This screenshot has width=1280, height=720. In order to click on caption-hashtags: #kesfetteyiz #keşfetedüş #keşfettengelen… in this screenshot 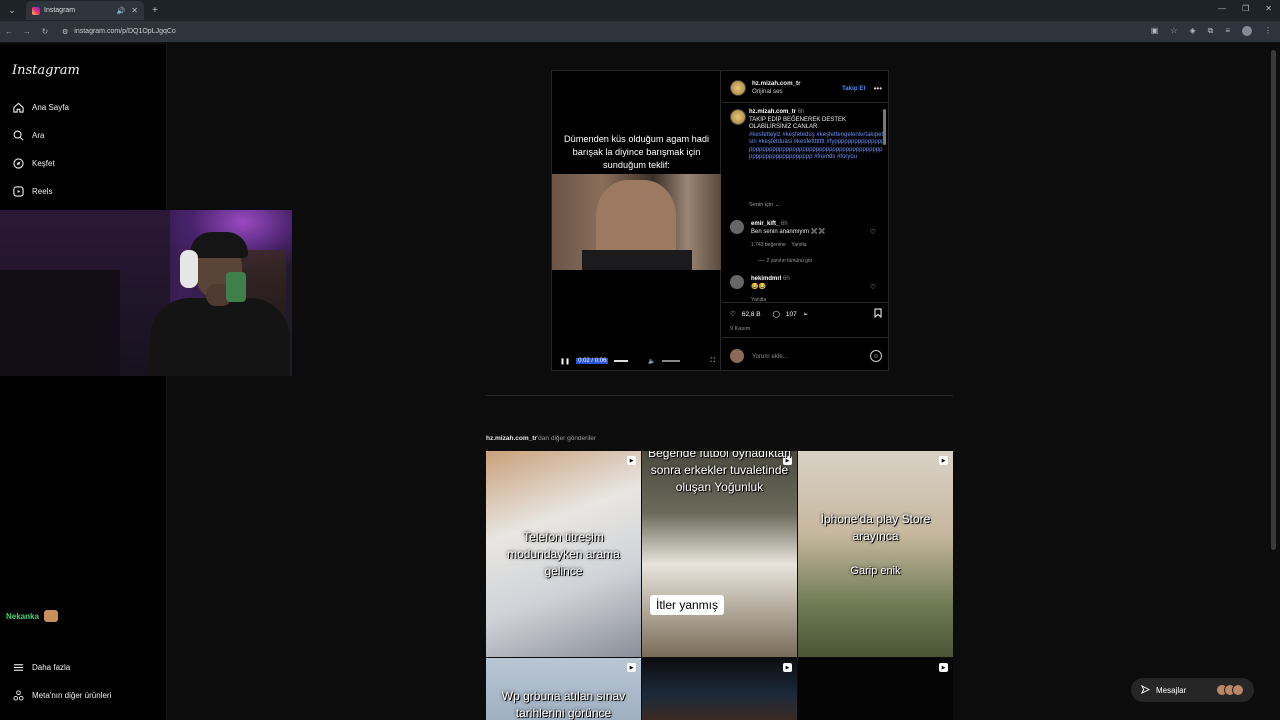, I will do `click(816, 146)`.